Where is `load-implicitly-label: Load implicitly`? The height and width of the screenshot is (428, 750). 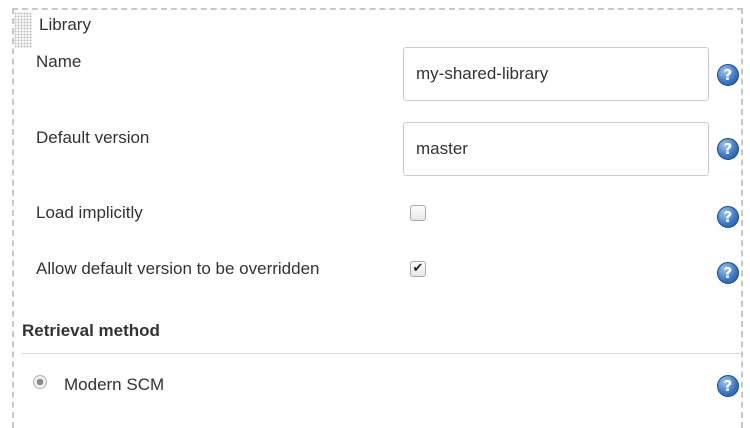 load-implicitly-label: Load implicitly is located at coordinates (89, 212).